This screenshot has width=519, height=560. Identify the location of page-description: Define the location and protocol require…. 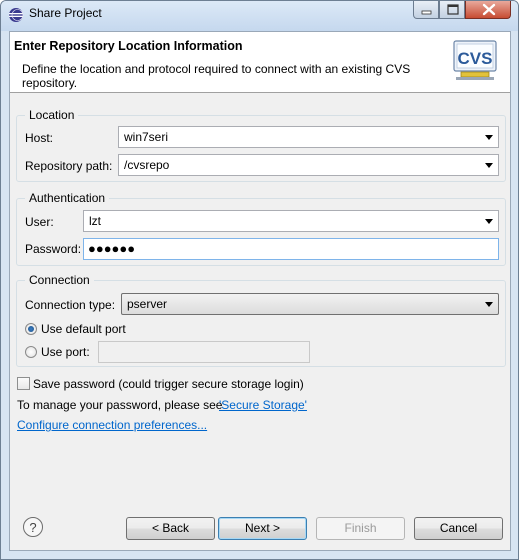
(216, 76).